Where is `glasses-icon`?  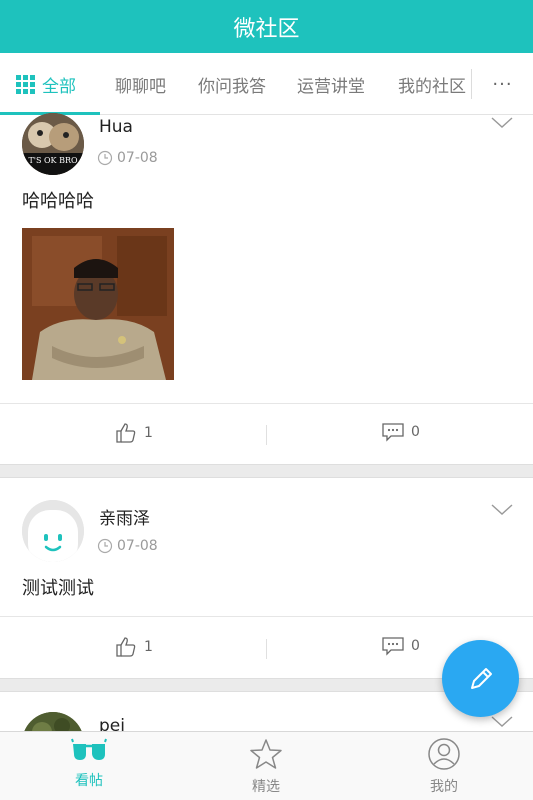 glasses-icon is located at coordinates (89, 749).